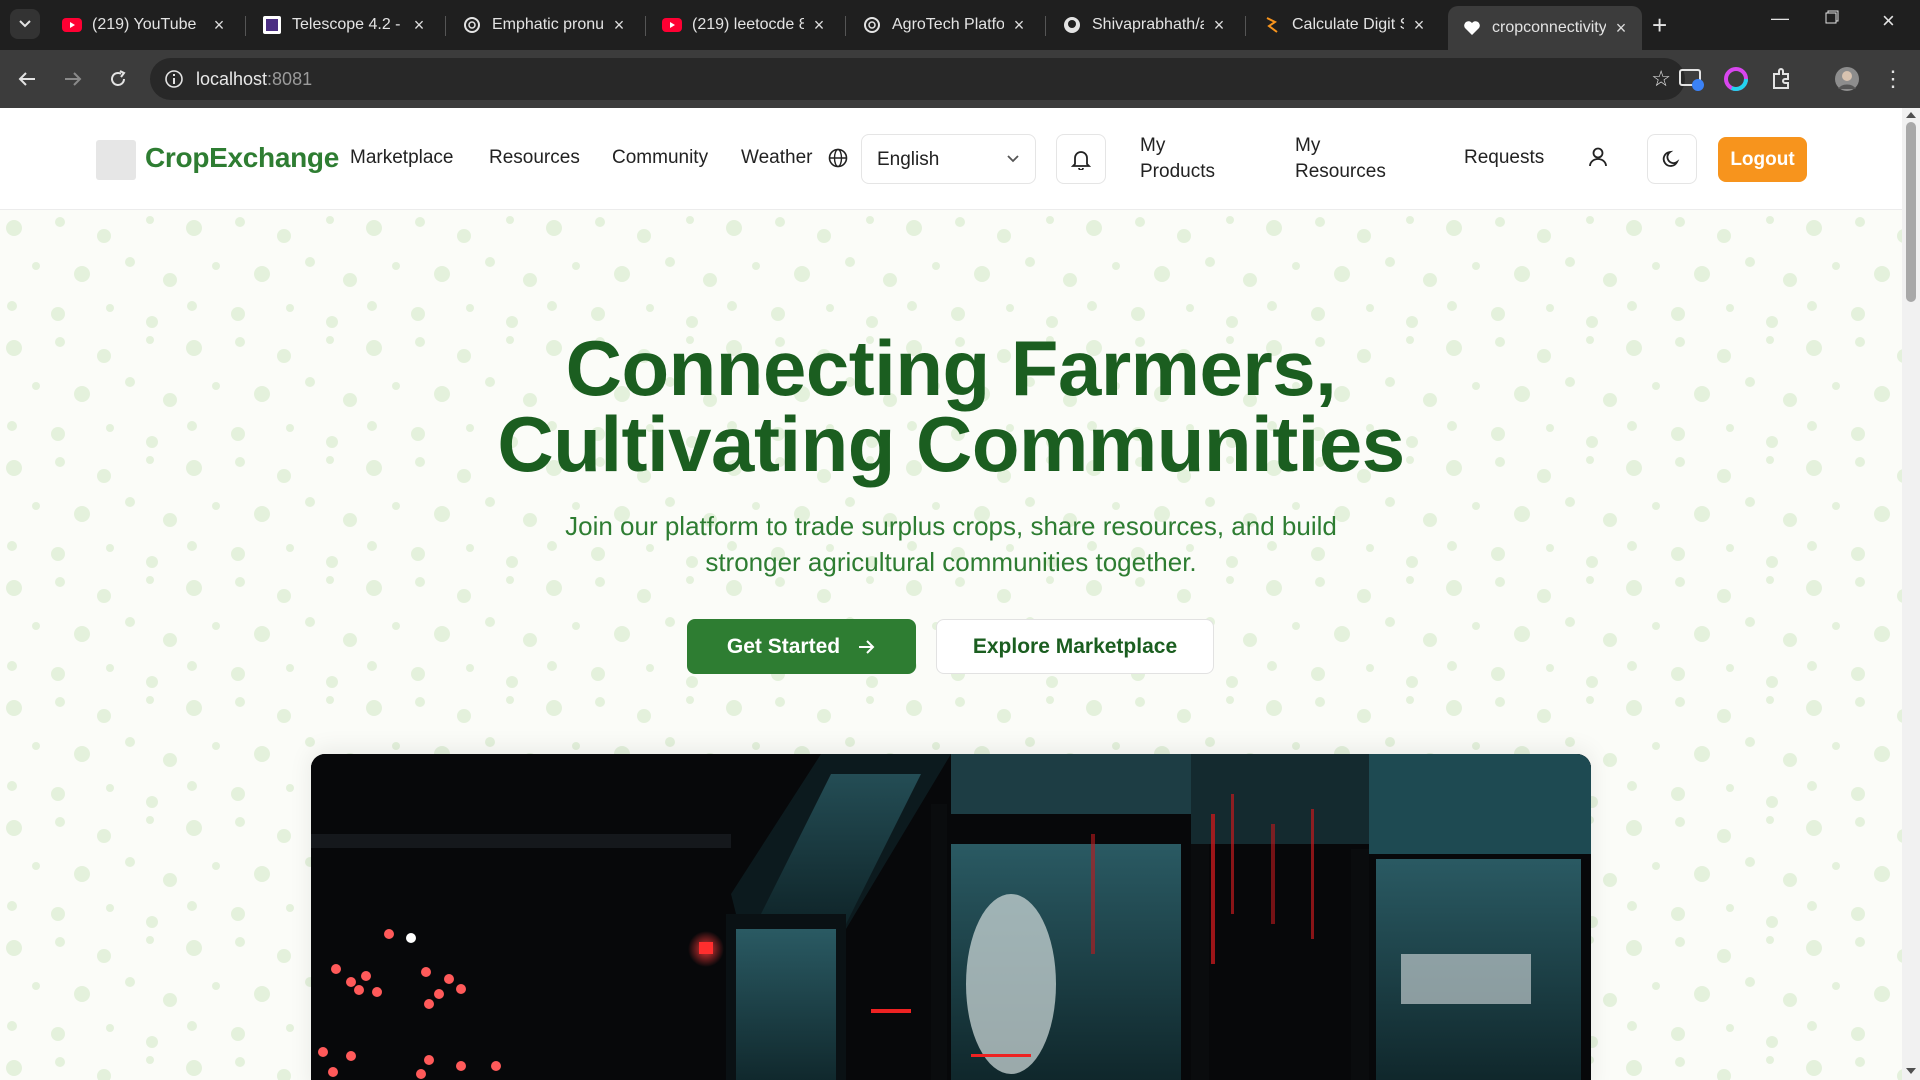  I want to click on browser-menu-icon: ⋮, so click(1893, 79).